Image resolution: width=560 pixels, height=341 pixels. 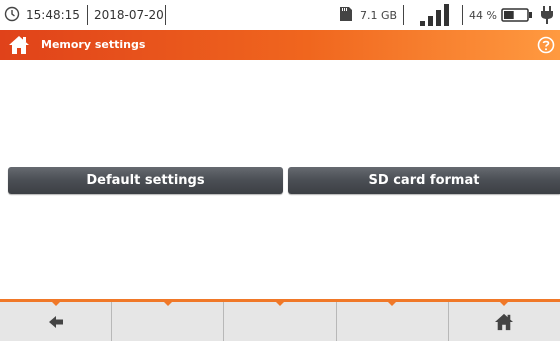 I want to click on clock-icon, so click(x=12, y=14).